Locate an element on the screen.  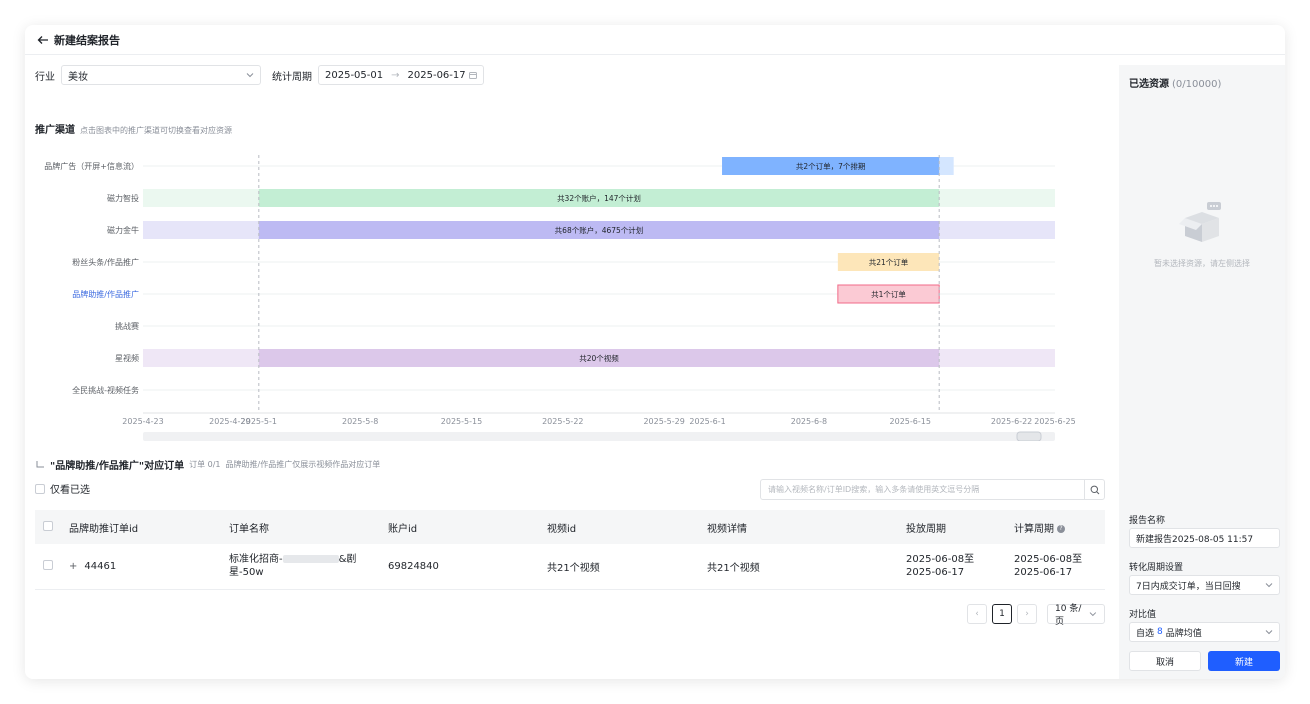
order-name-end: &剧 is located at coordinates (347, 560).